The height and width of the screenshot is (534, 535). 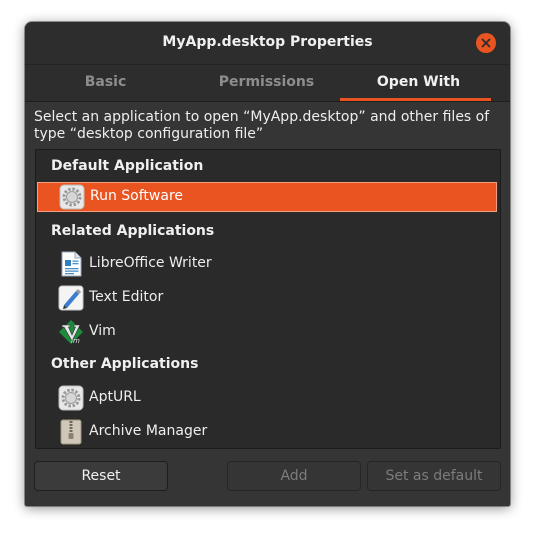 I want to click on default-application-heading: Default Application, so click(x=127, y=166).